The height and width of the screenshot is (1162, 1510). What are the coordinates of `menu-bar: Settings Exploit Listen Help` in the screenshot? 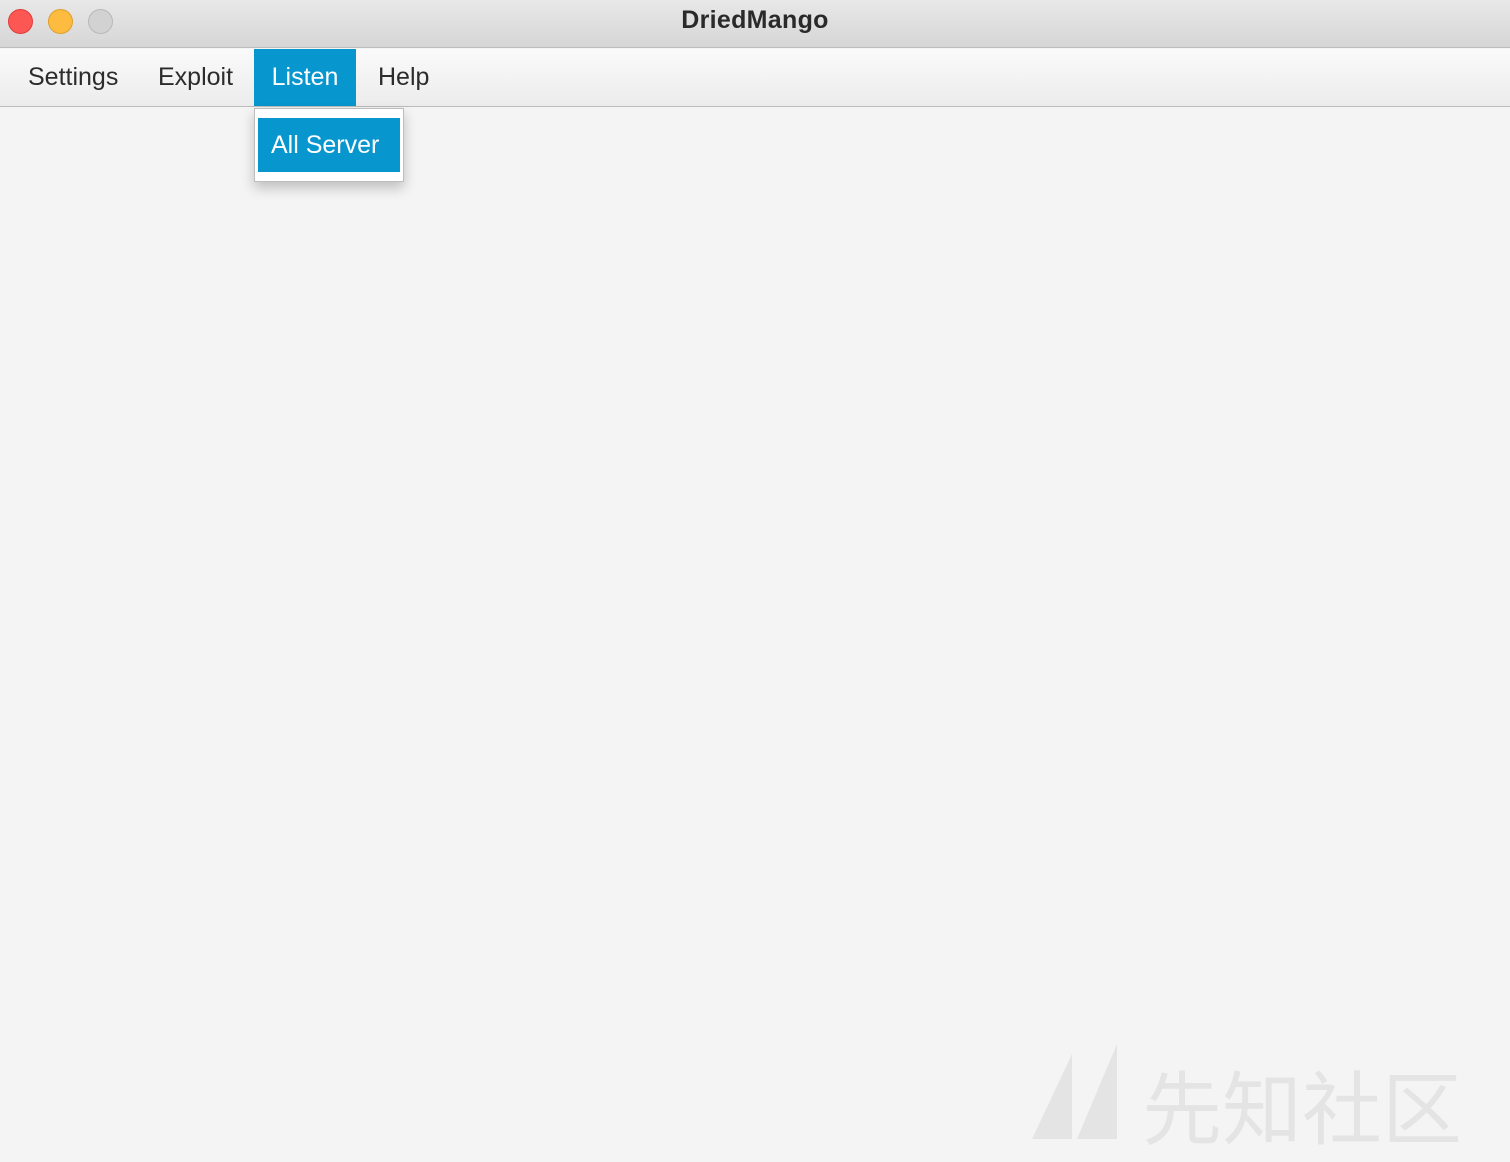 It's located at (755, 78).